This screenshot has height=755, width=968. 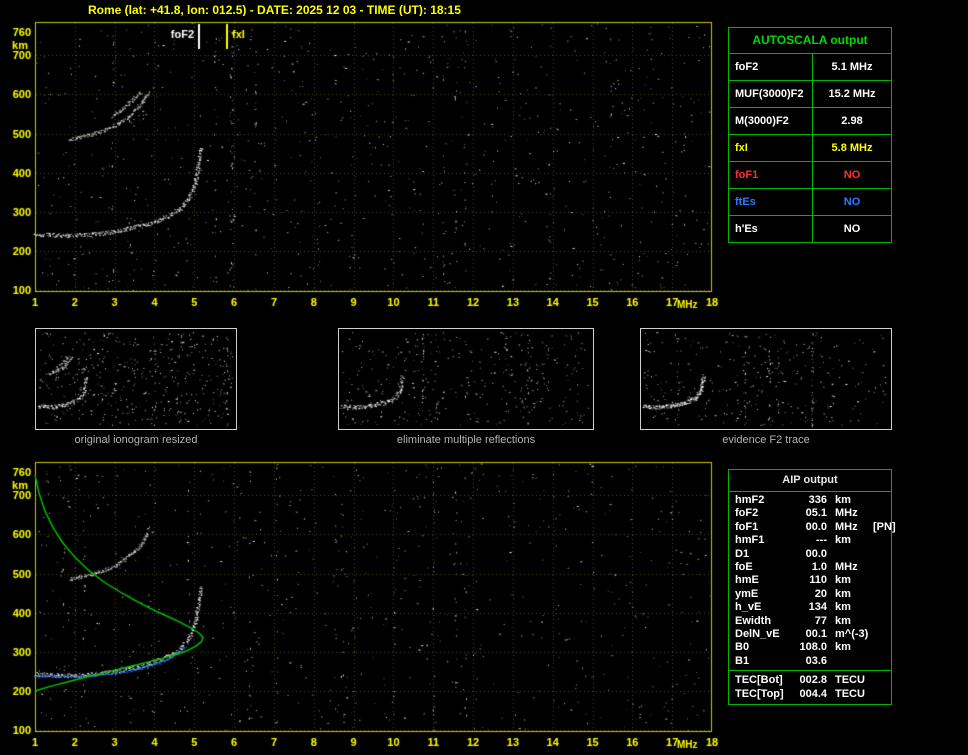 I want to click on aip-val: 1.0, so click(x=819, y=567).